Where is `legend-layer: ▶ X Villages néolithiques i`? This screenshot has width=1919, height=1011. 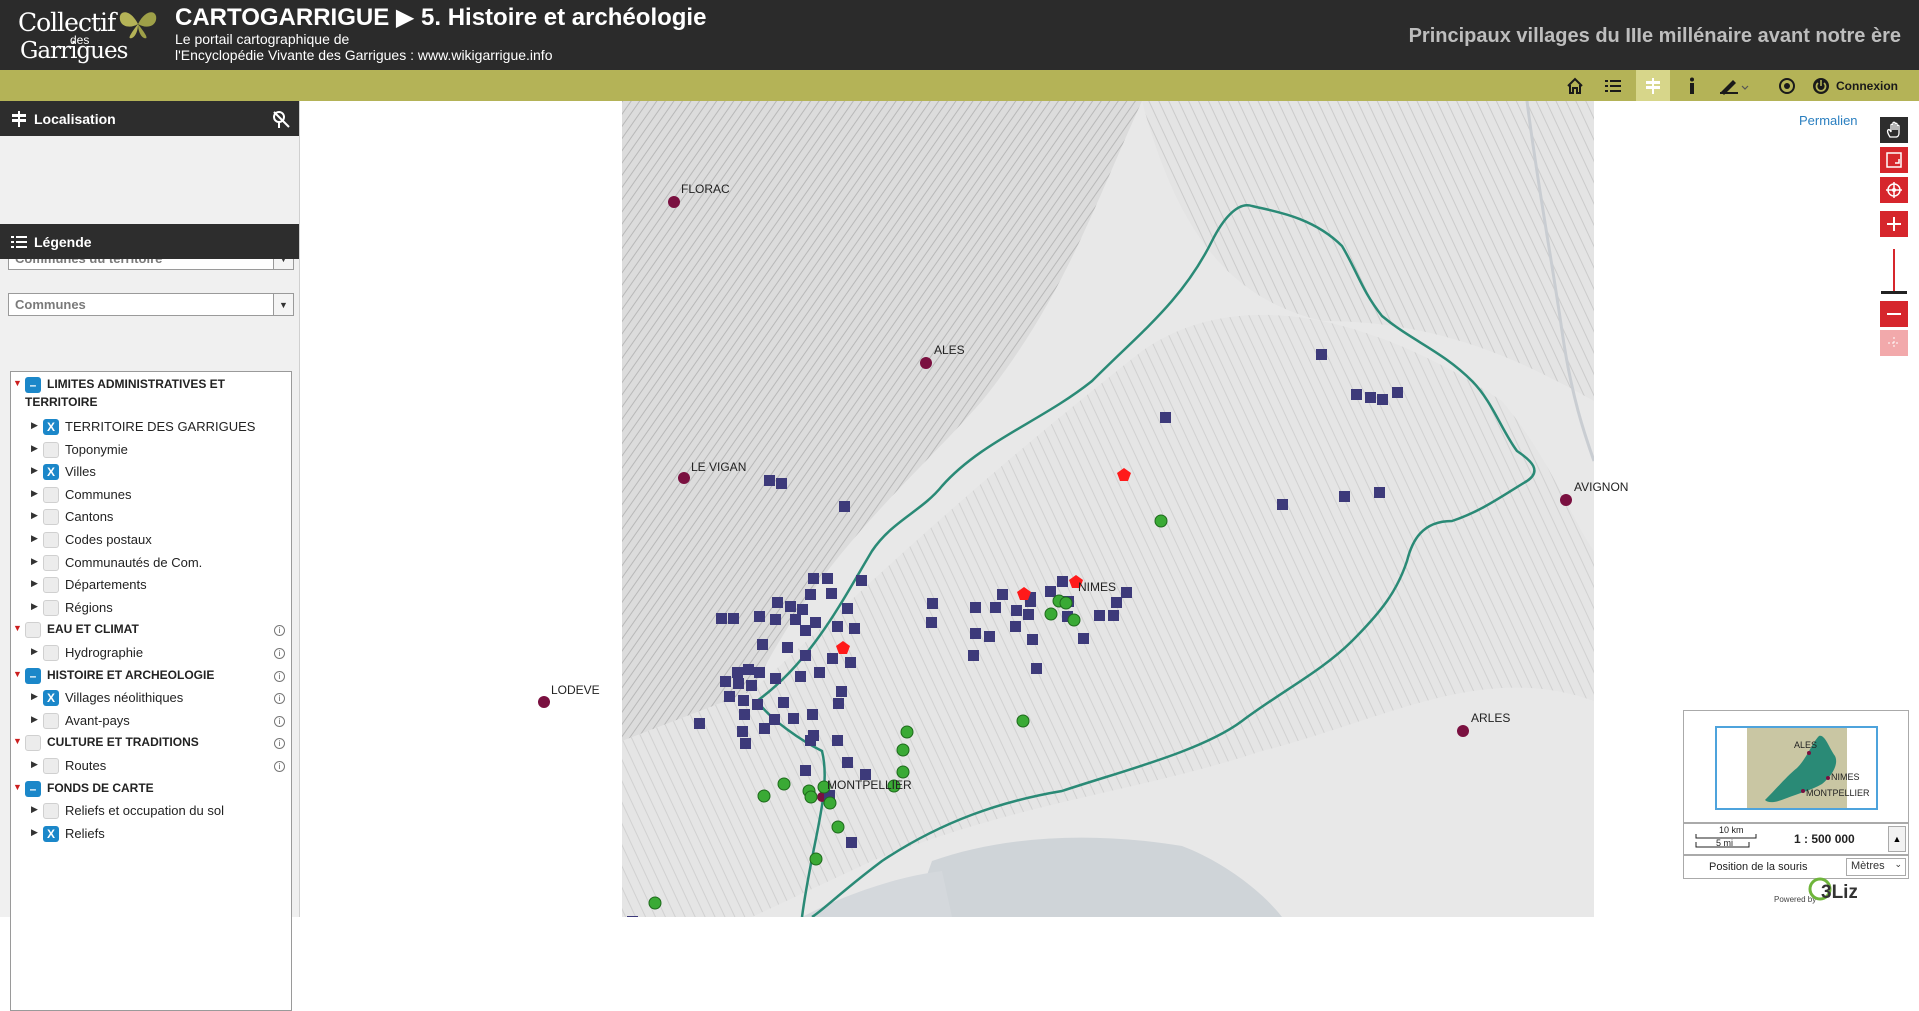 legend-layer: ▶ X Villages néolithiques i is located at coordinates (151, 699).